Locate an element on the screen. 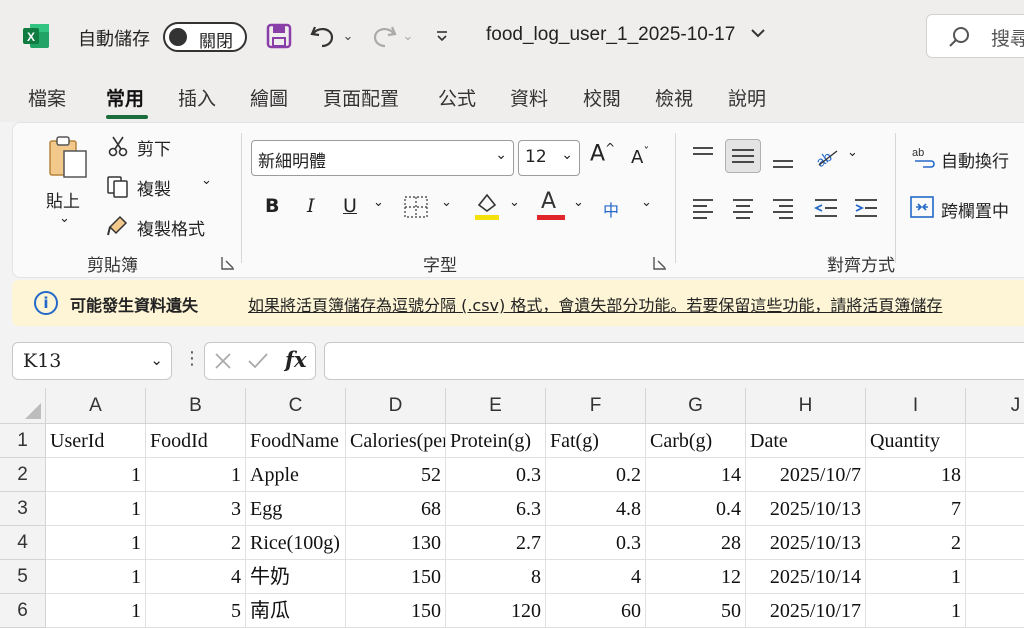  cell-header: Fat(g) is located at coordinates (596, 441).